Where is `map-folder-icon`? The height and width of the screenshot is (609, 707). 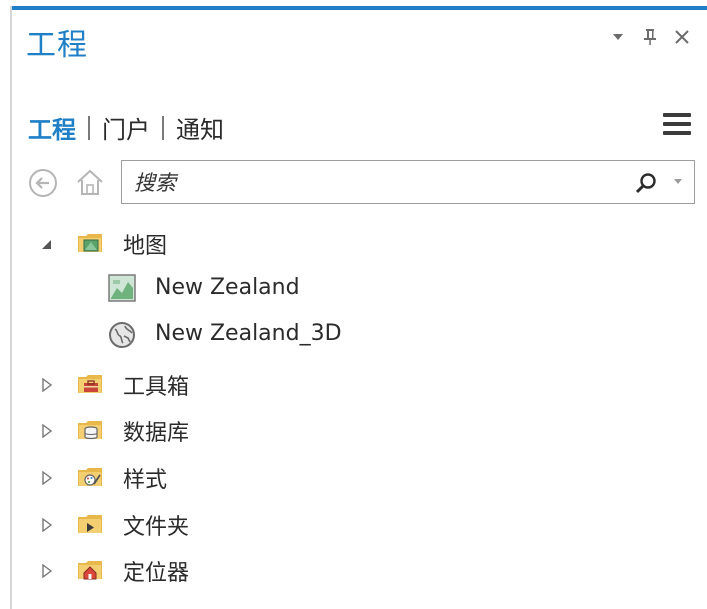 map-folder-icon is located at coordinates (90, 242).